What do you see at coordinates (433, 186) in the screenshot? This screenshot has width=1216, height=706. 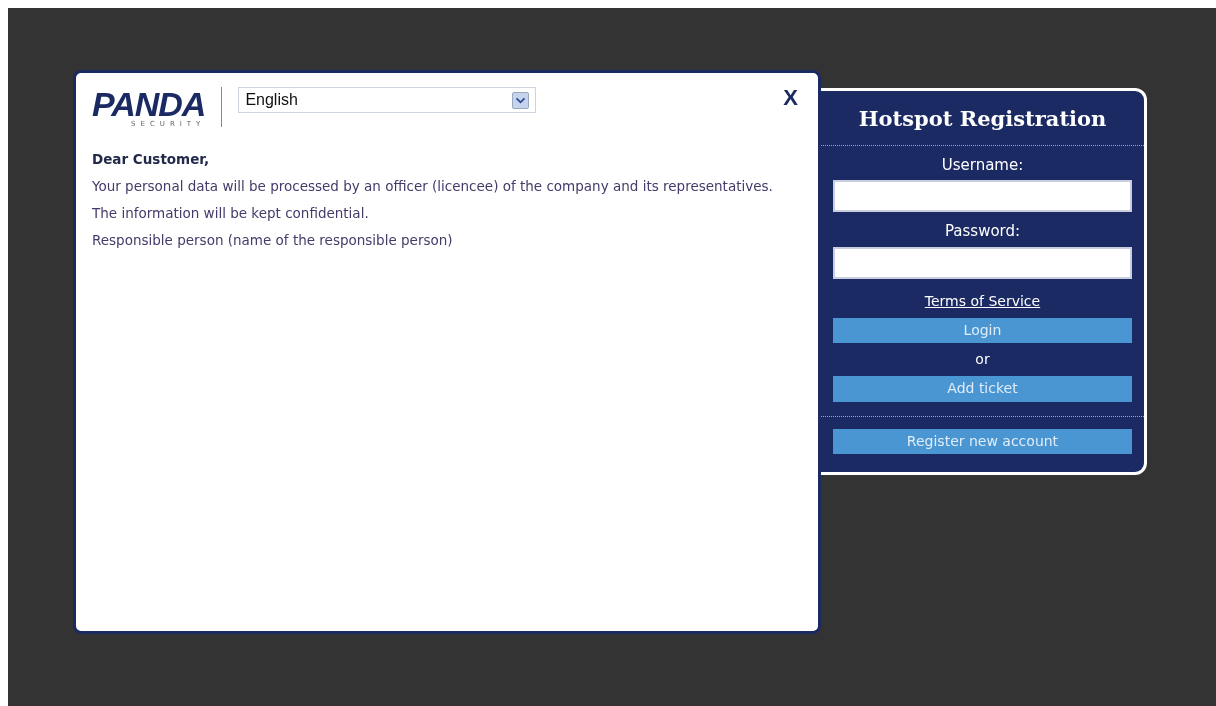 I see `message-paragraph: Your personal data will be processed by an officer (licencee) of the company and its representatives.` at bounding box center [433, 186].